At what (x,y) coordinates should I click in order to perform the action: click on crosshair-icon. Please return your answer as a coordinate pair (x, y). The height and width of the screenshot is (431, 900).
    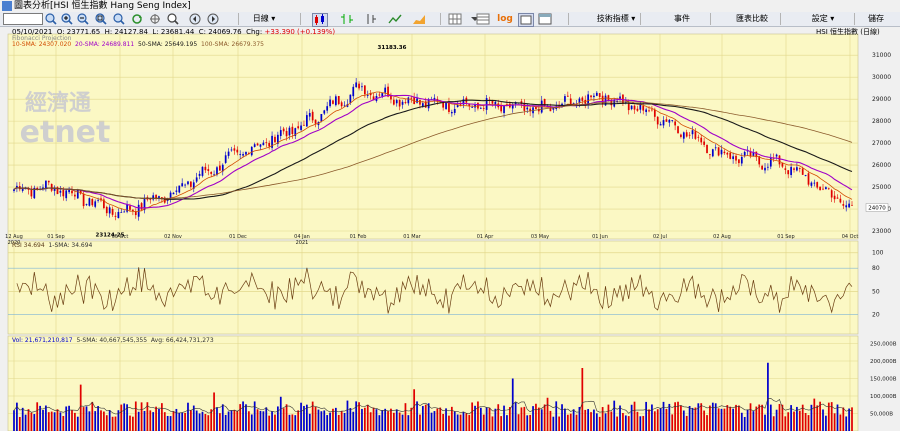
    Looking at the image, I should click on (155, 19).